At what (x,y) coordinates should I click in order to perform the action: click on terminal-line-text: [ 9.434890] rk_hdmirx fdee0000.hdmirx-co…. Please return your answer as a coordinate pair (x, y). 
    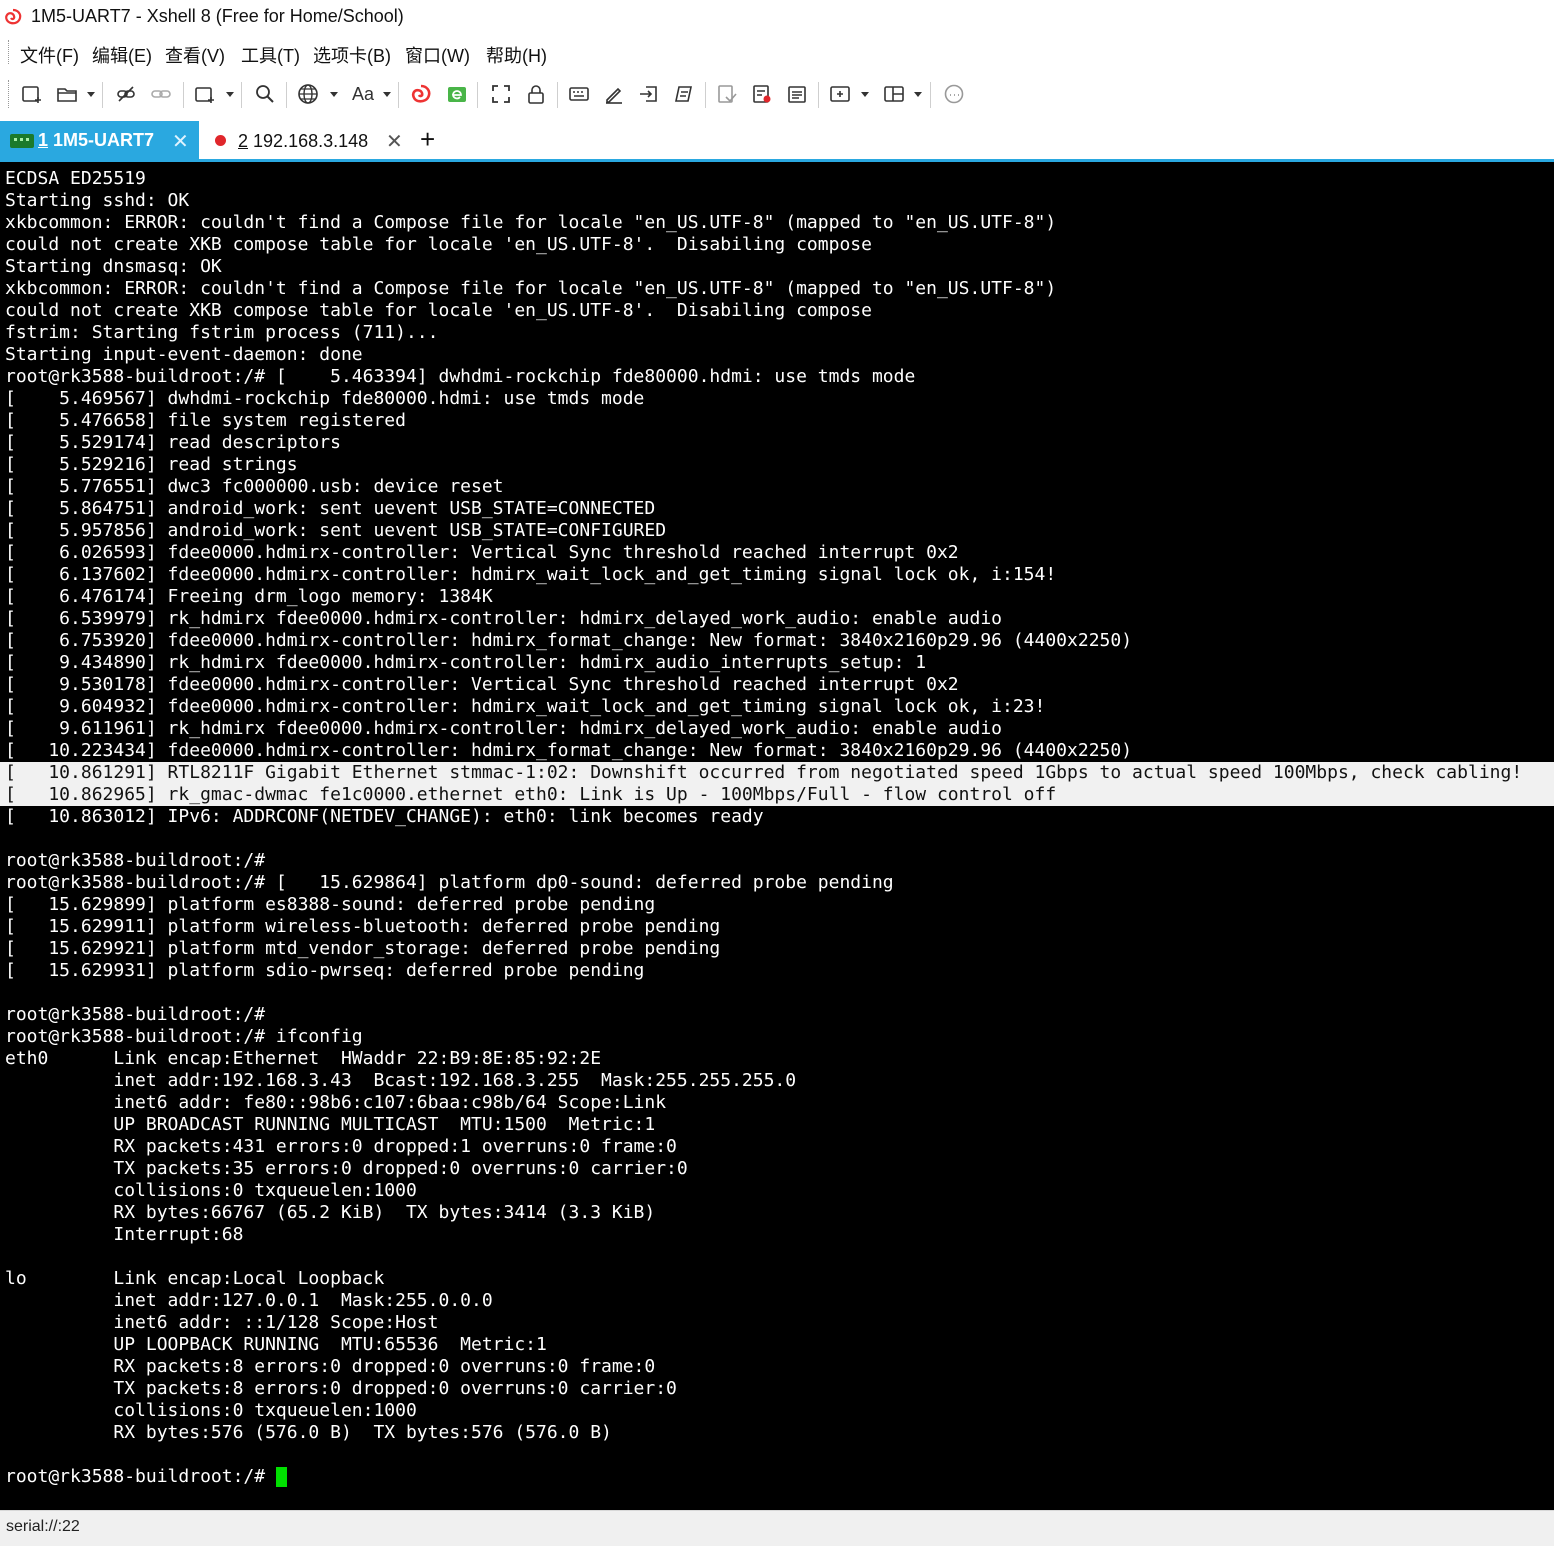
    Looking at the image, I should click on (466, 662).